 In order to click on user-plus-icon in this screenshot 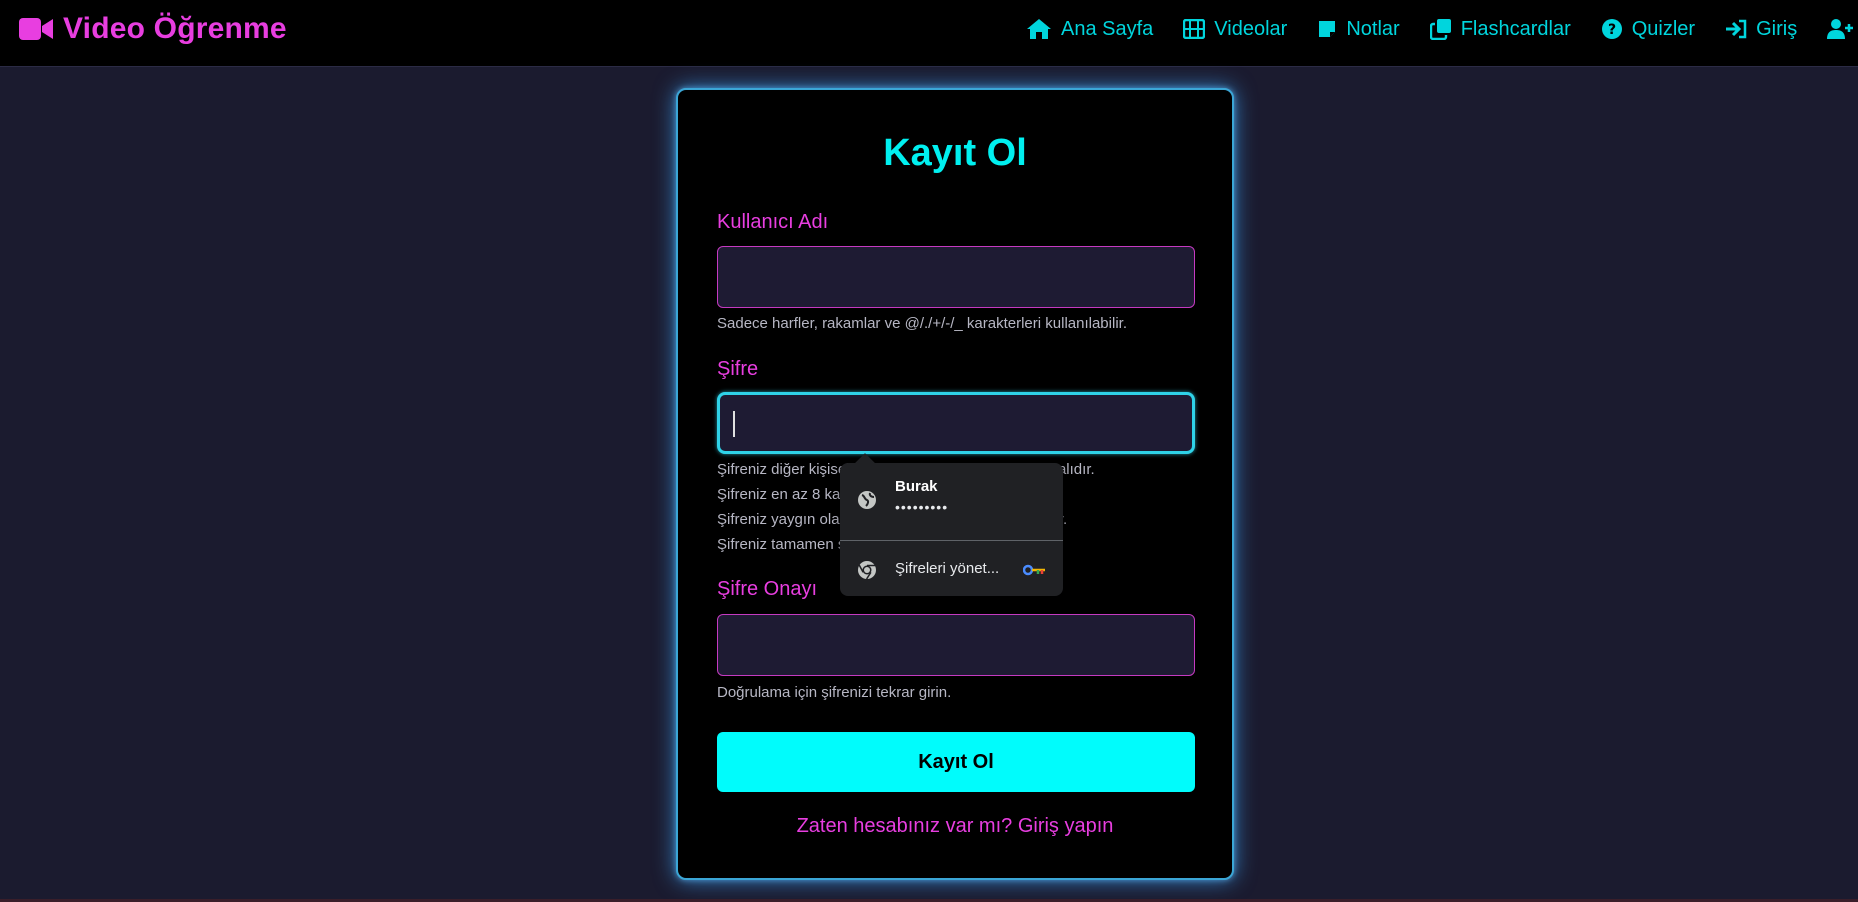, I will do `click(1840, 29)`.